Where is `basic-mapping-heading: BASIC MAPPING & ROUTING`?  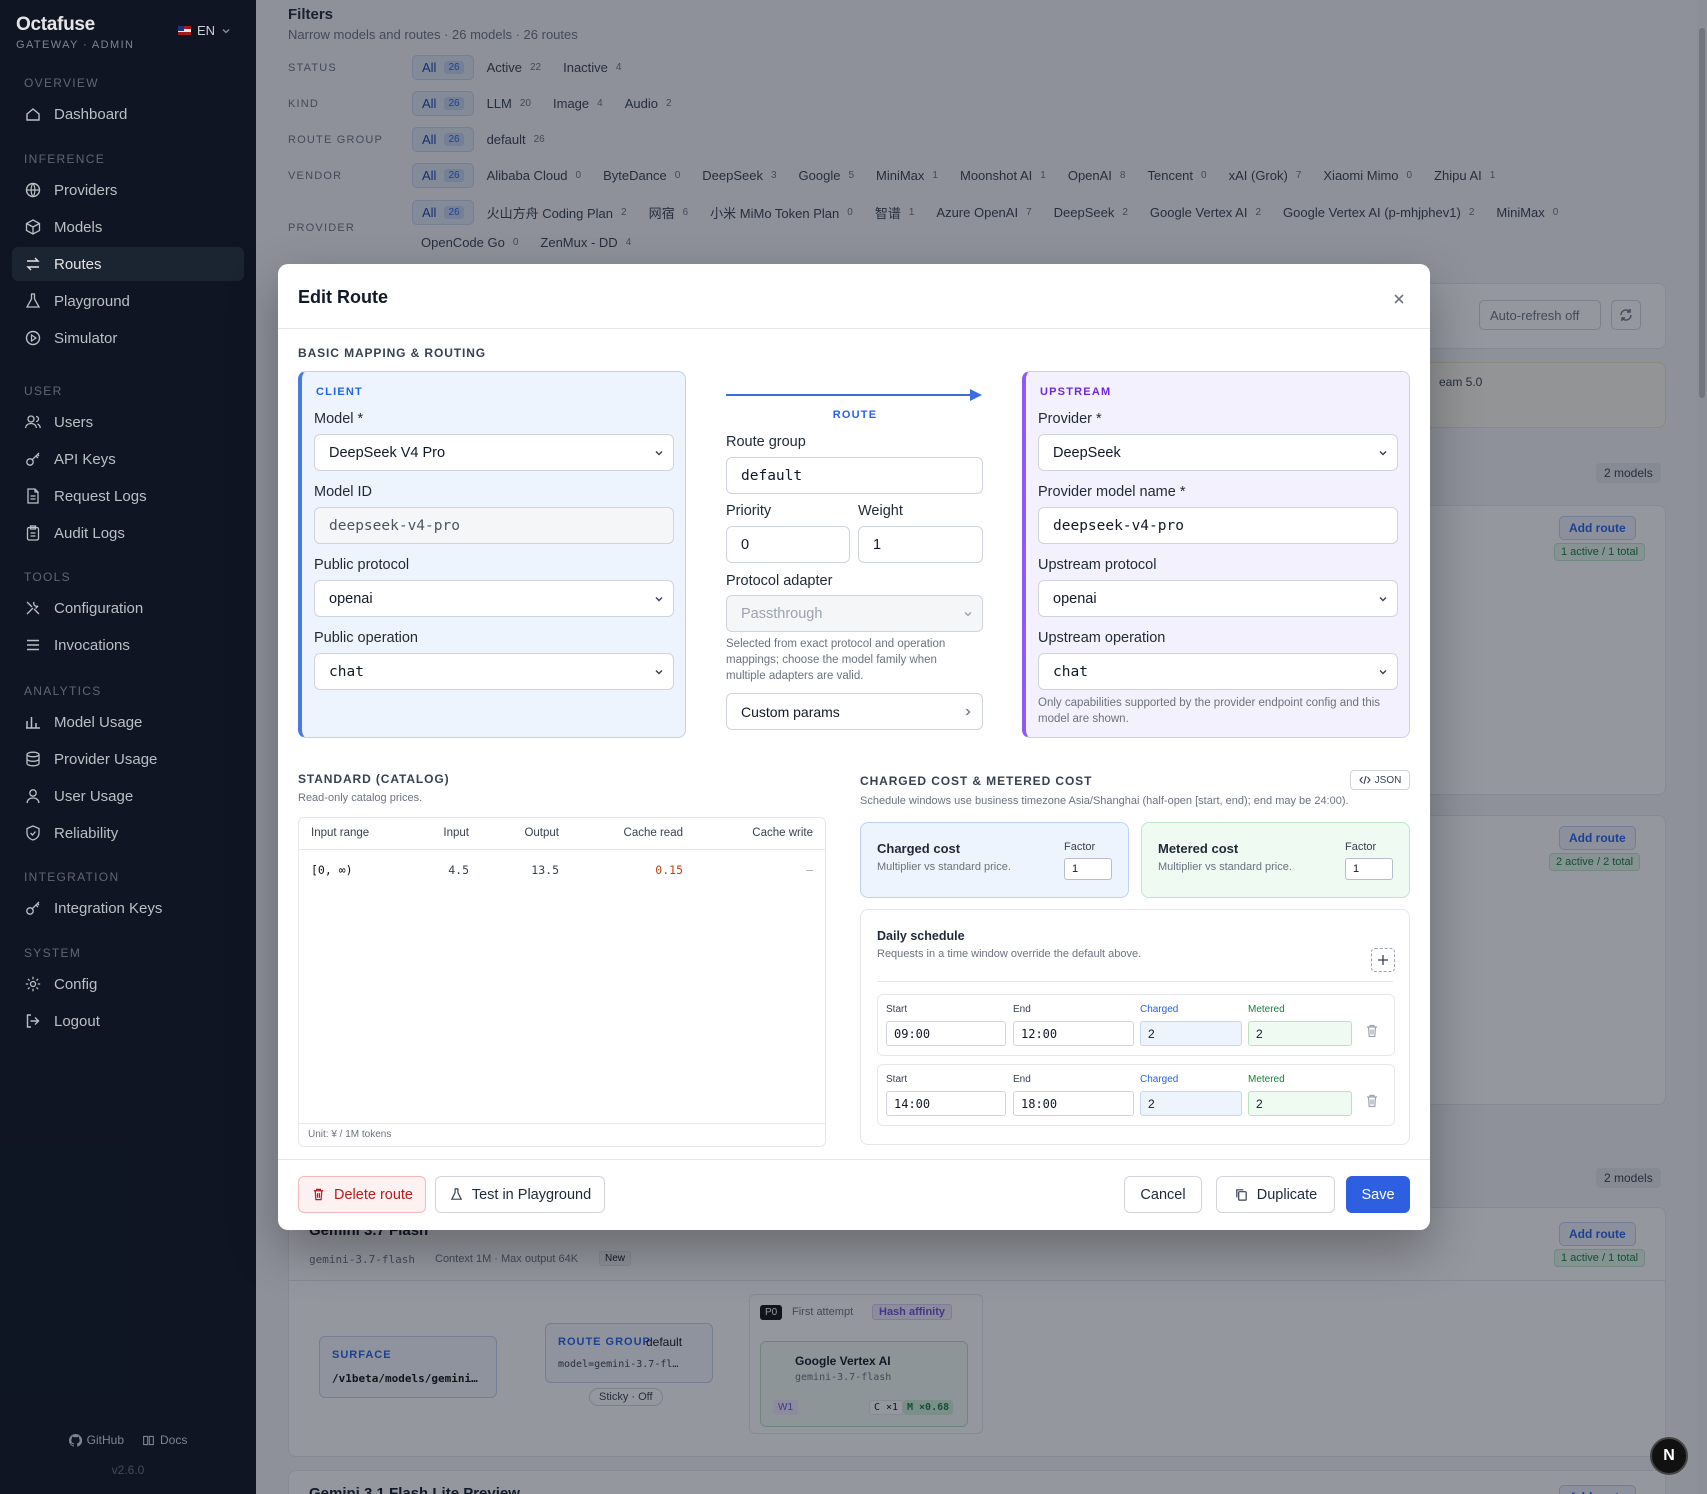 basic-mapping-heading: BASIC MAPPING & ROUTING is located at coordinates (392, 353).